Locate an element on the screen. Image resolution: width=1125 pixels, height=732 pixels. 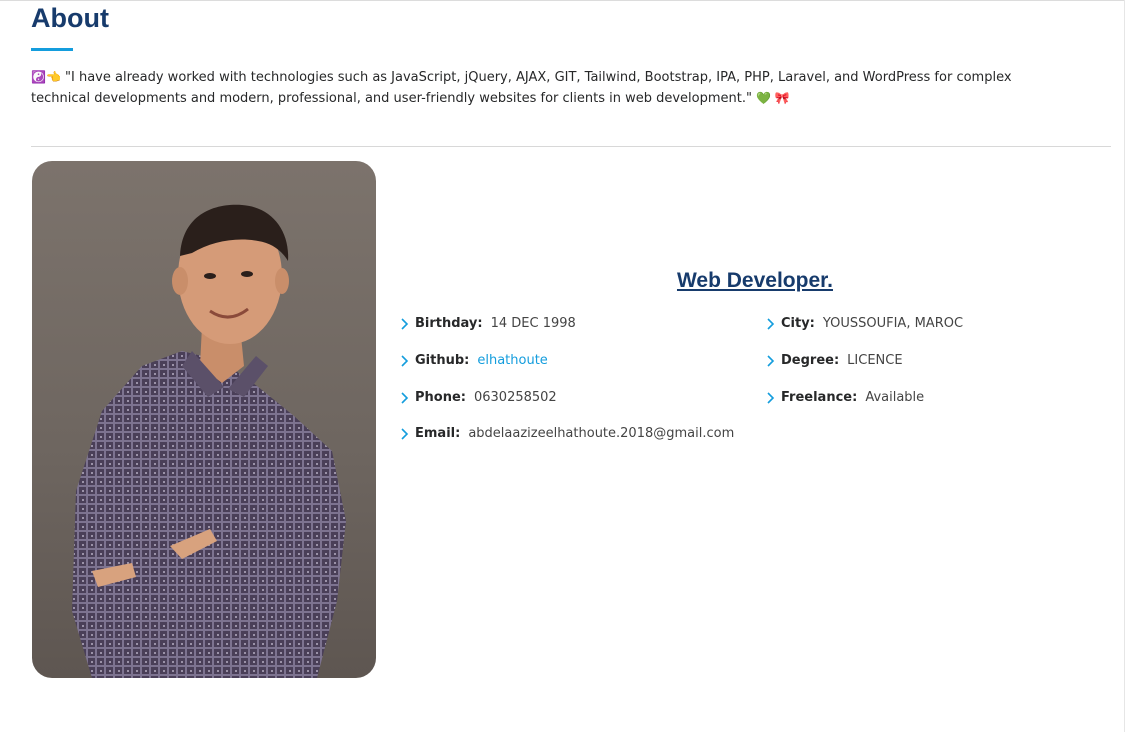
info-label: Email: is located at coordinates (438, 433).